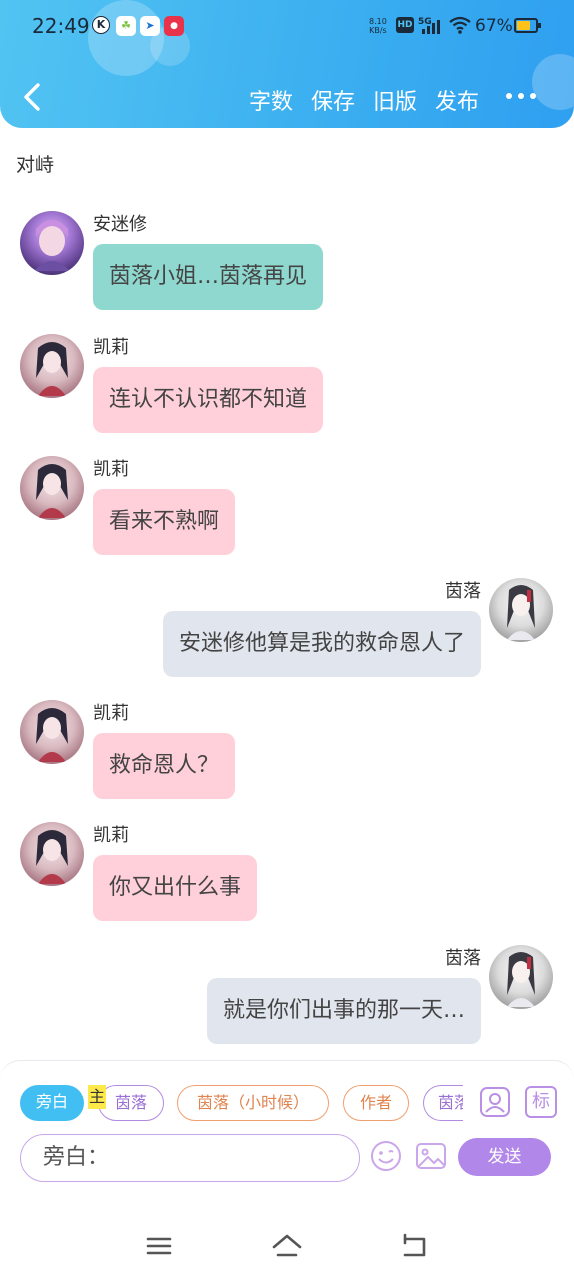 Image resolution: width=574 pixels, height=1280 pixels. I want to click on role-chip-yinluo-2: 茵落, so click(443, 1103).